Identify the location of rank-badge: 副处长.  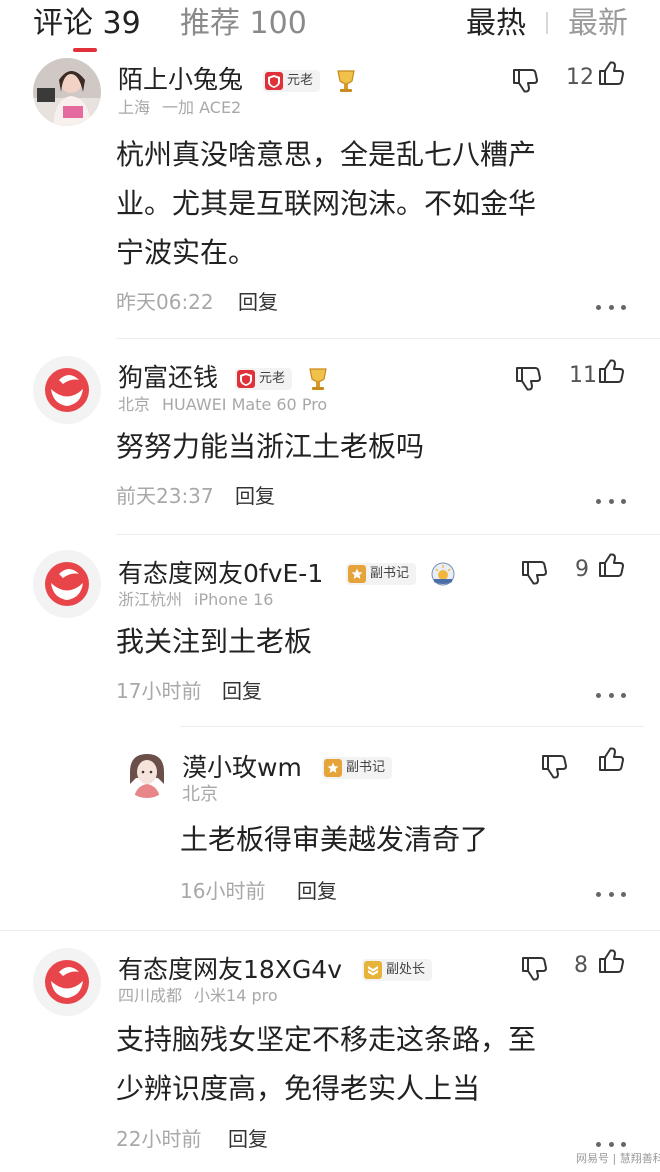
(397, 970).